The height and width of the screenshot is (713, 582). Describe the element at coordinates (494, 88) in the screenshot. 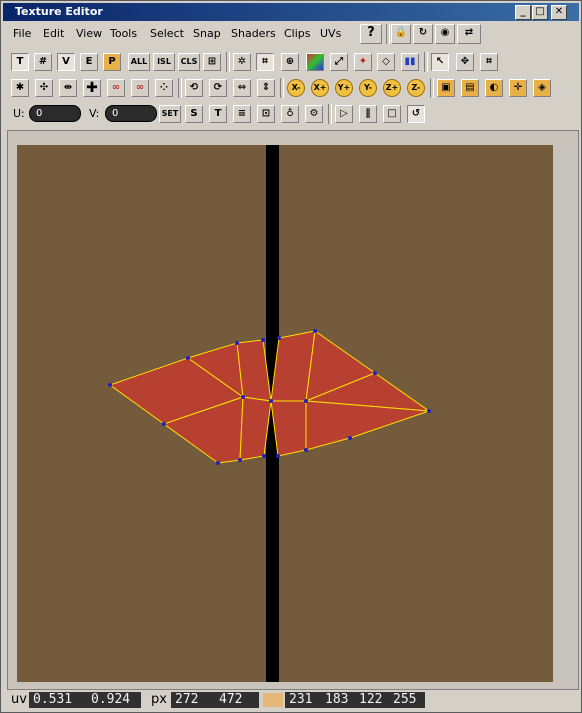

I see `sphere-project-icon: ◐` at that location.